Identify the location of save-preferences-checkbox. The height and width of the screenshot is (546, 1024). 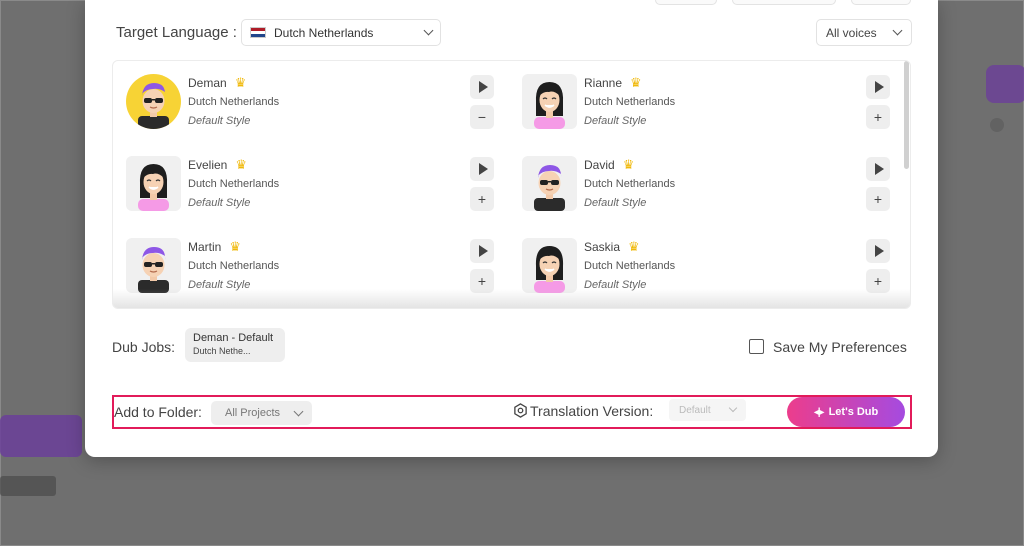
(756, 346).